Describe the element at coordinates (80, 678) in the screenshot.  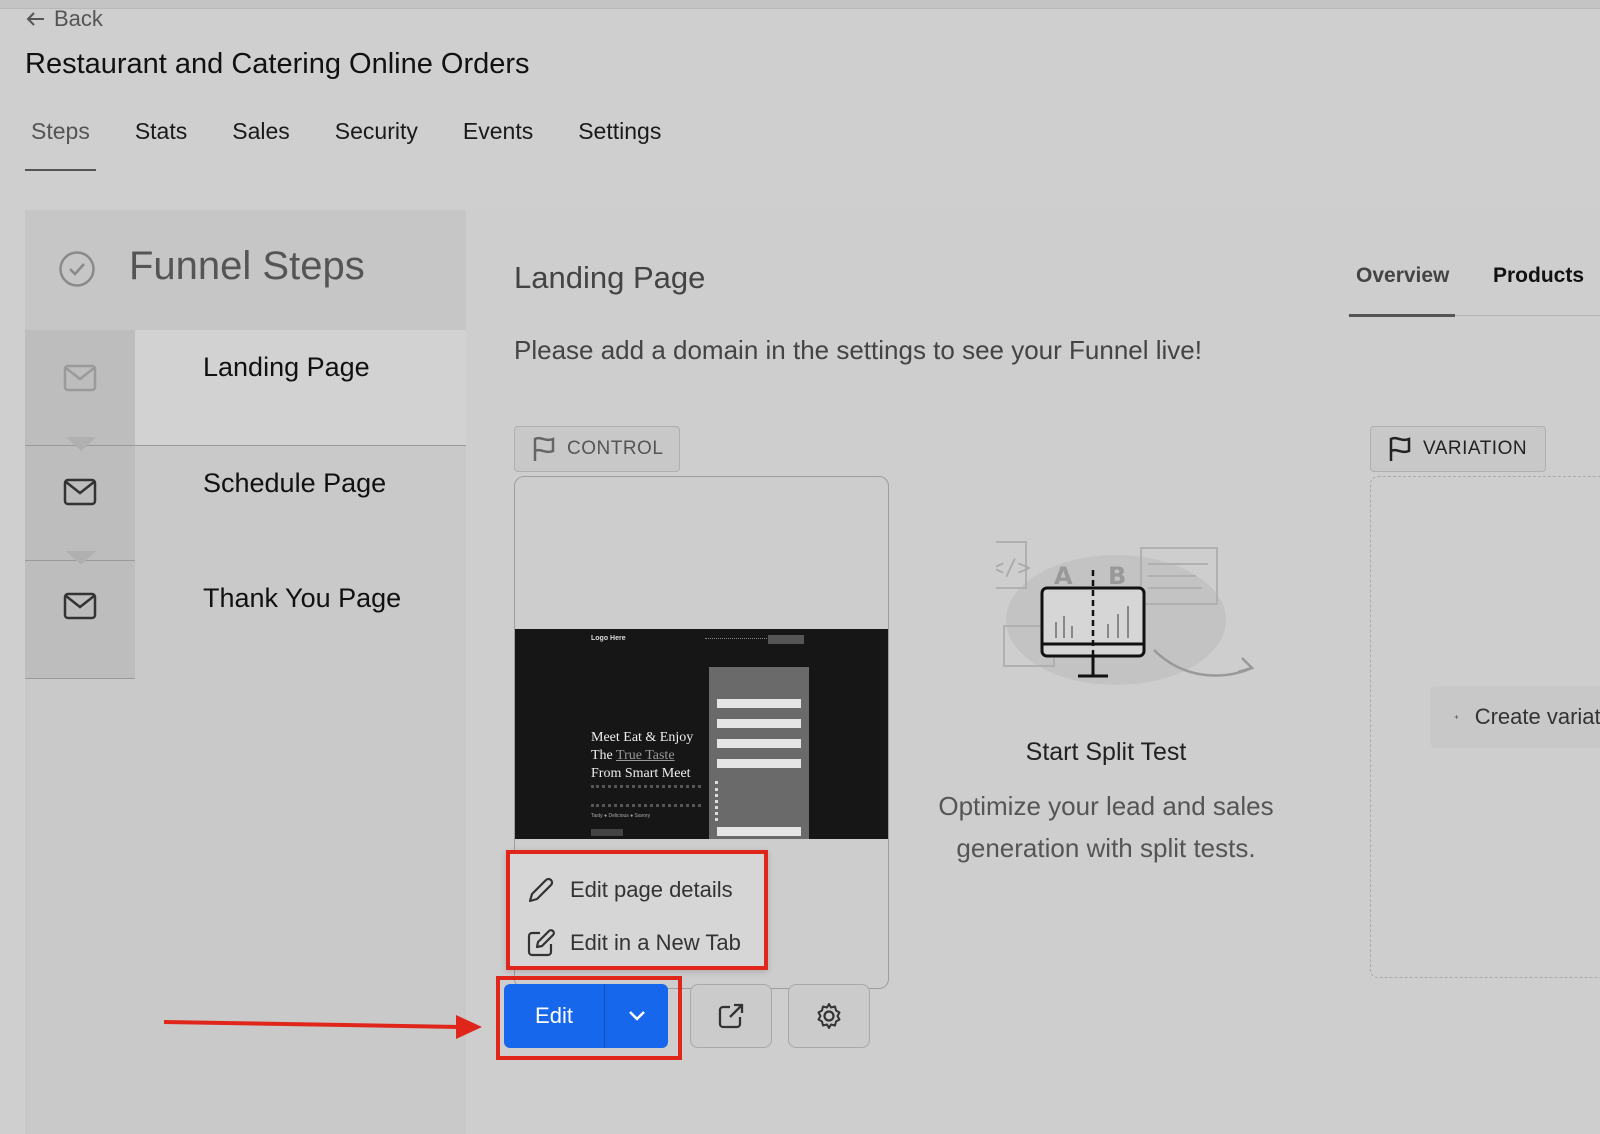
I see `step-divider` at that location.